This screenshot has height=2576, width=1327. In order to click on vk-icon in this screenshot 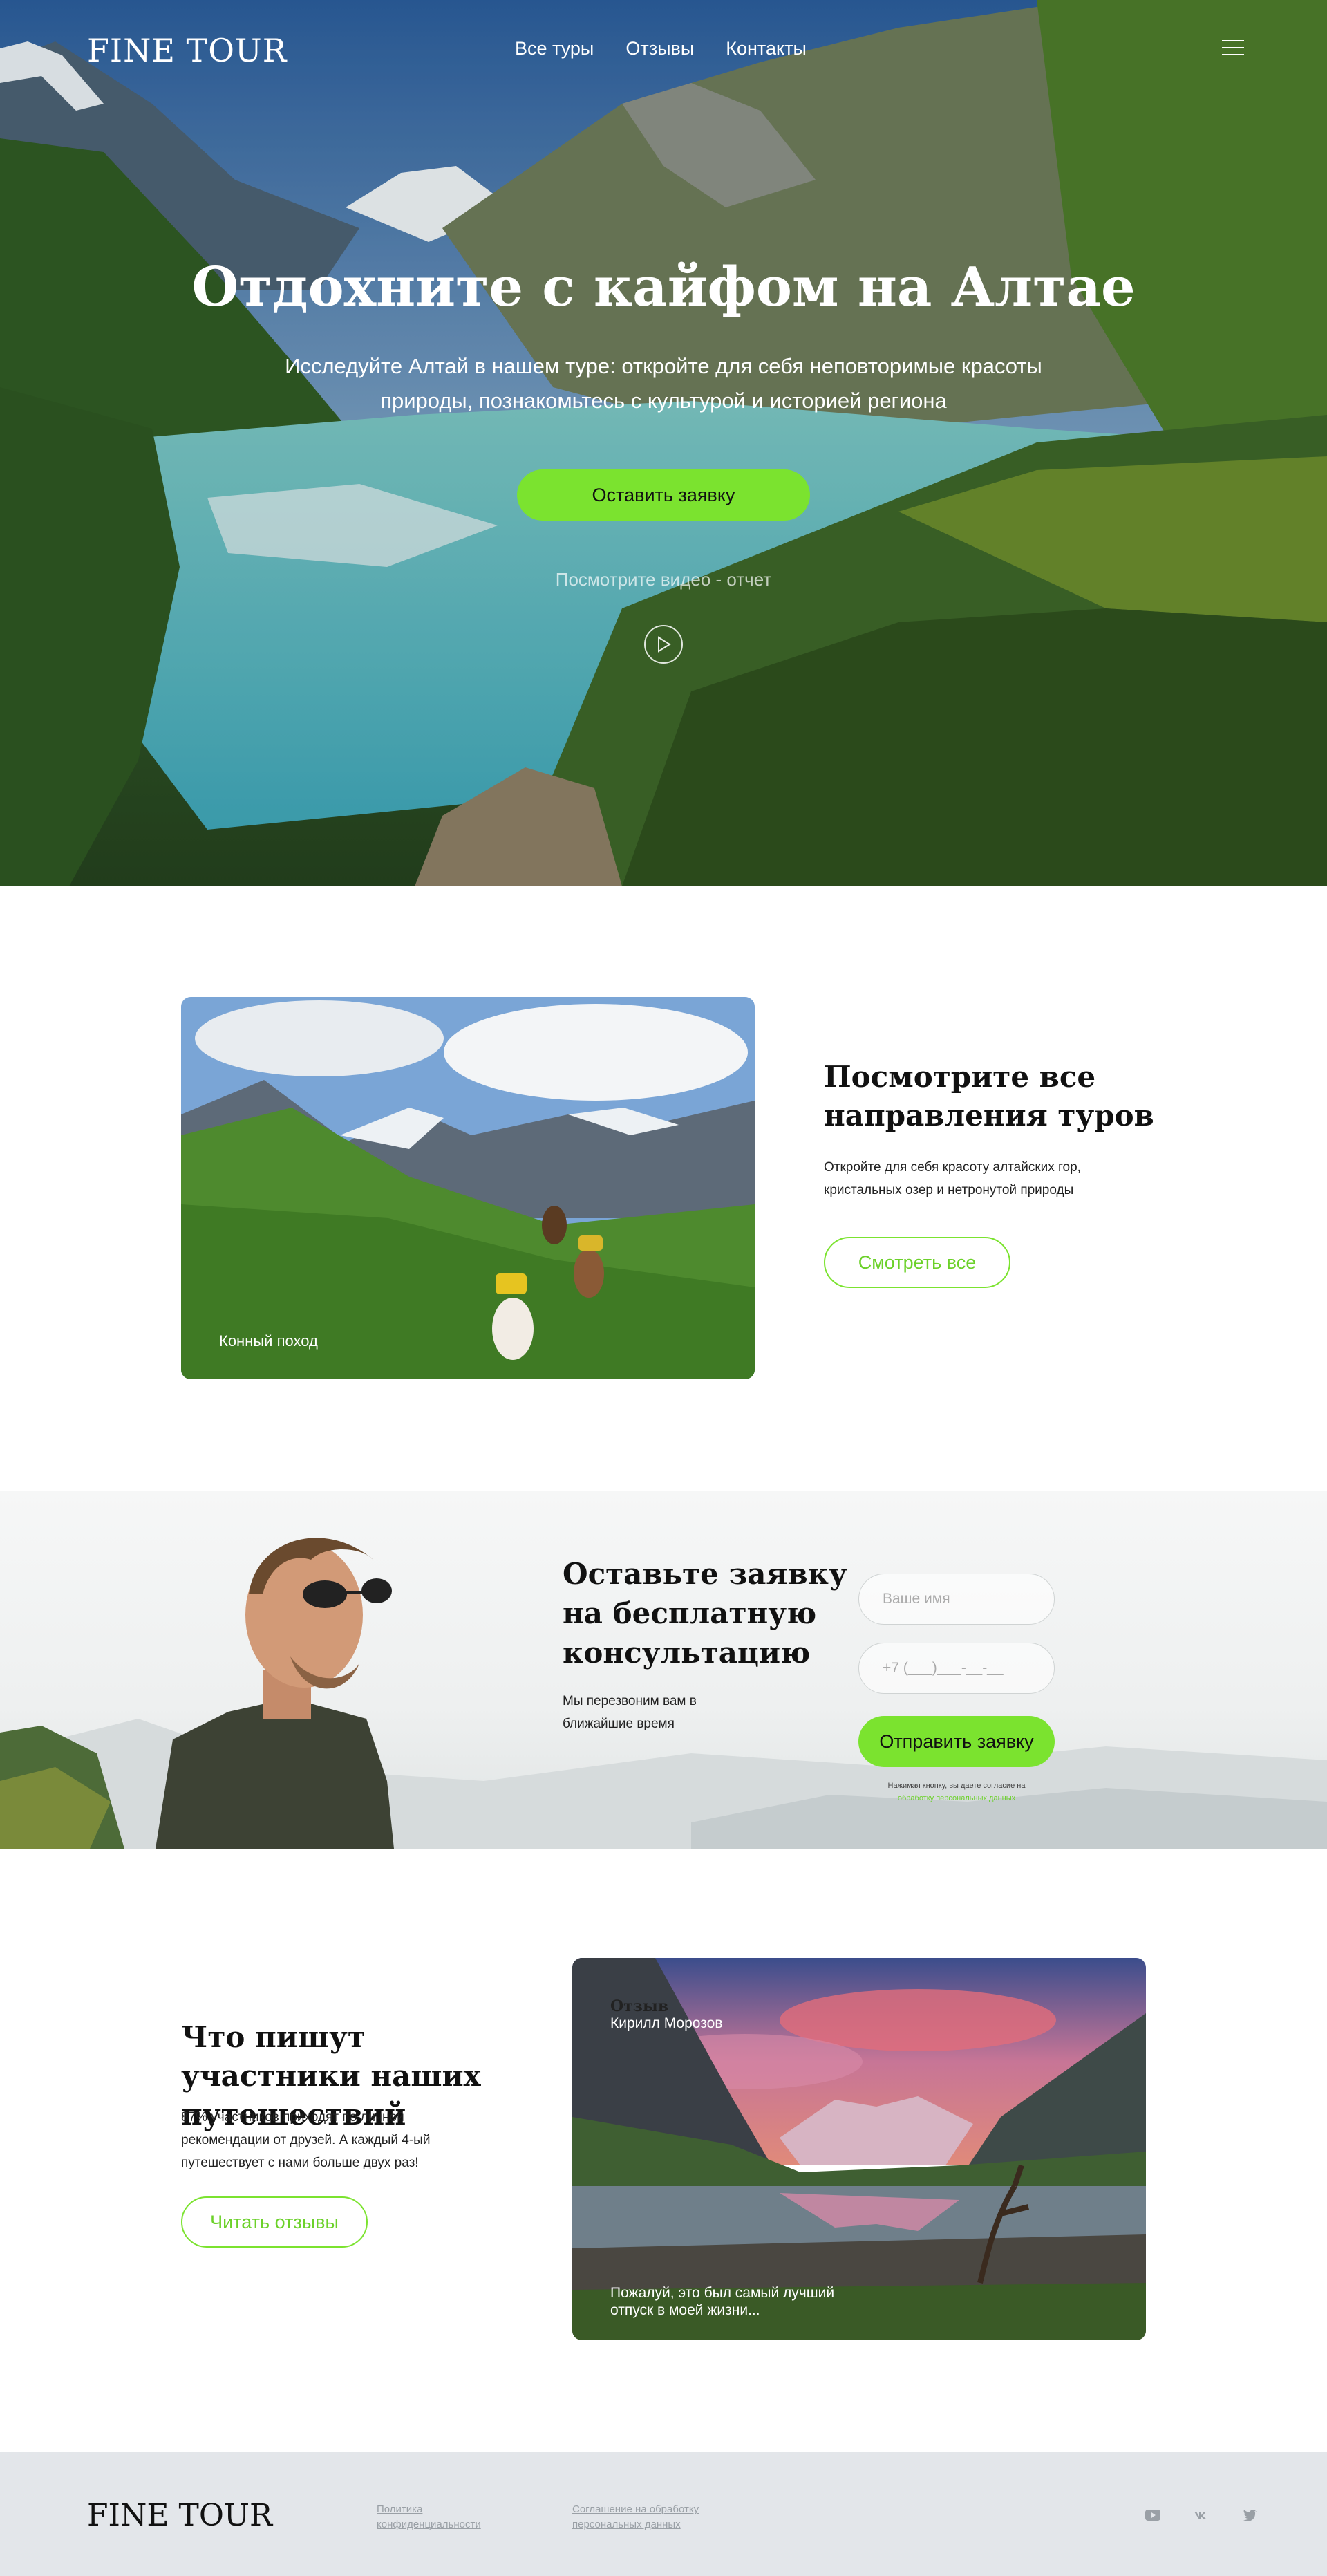, I will do `click(1201, 2515)`.